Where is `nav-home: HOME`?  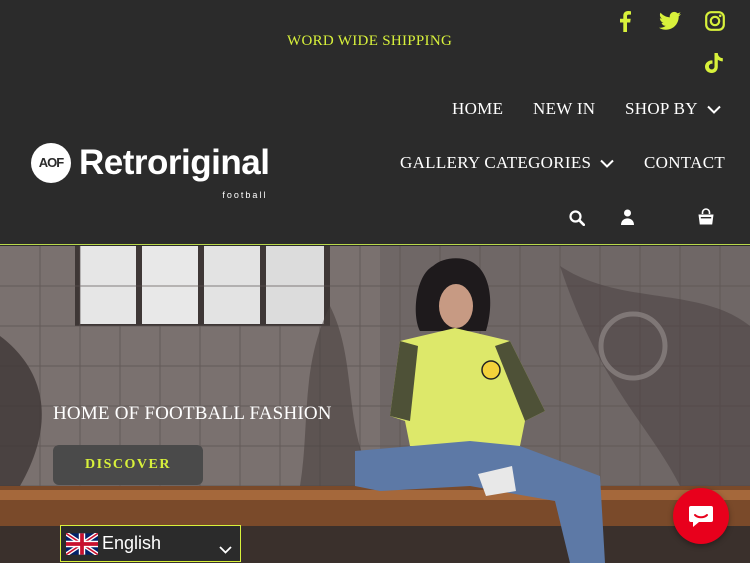
nav-home: HOME is located at coordinates (477, 109).